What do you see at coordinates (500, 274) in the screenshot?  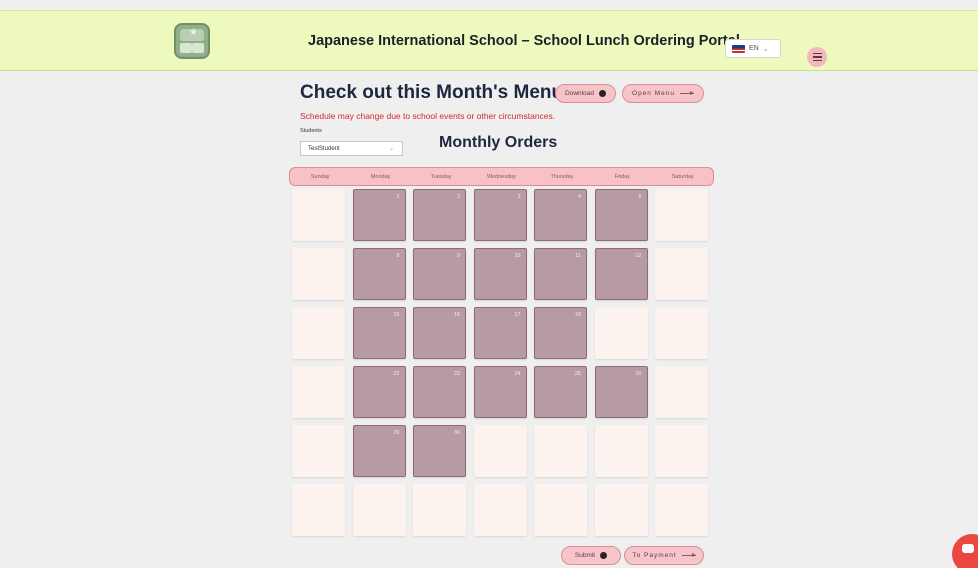 I see `calendar-day-cell: 10` at bounding box center [500, 274].